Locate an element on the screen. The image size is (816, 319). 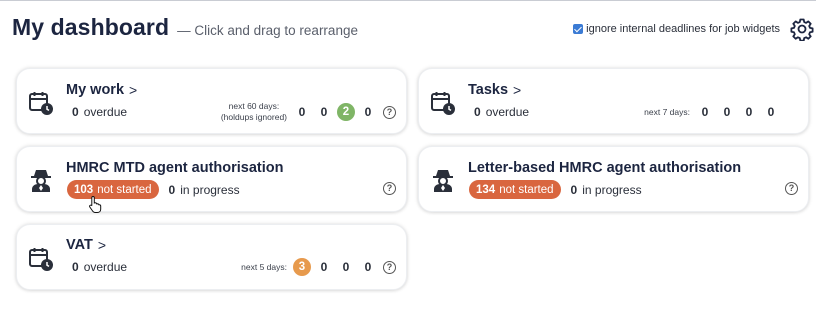
status-summary: 134 not started 0 in progress is located at coordinates (555, 189).